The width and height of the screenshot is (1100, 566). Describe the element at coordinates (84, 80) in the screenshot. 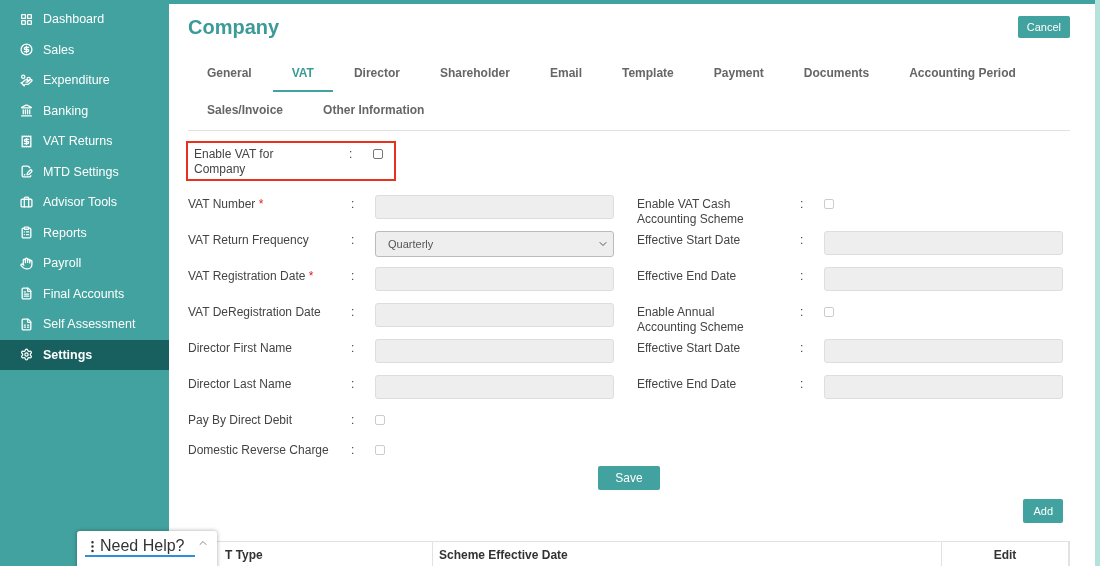

I see `sidebar-item: Expenditure` at that location.